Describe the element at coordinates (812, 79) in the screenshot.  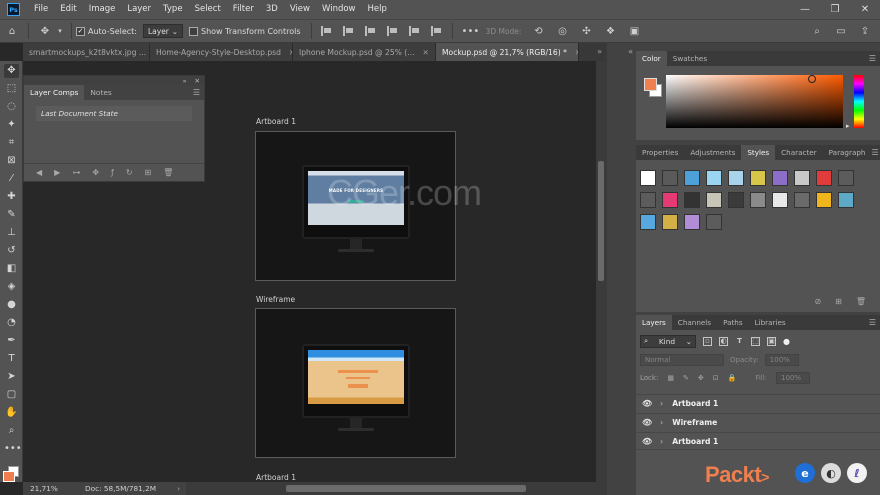
I see `color-picker-handle` at that location.